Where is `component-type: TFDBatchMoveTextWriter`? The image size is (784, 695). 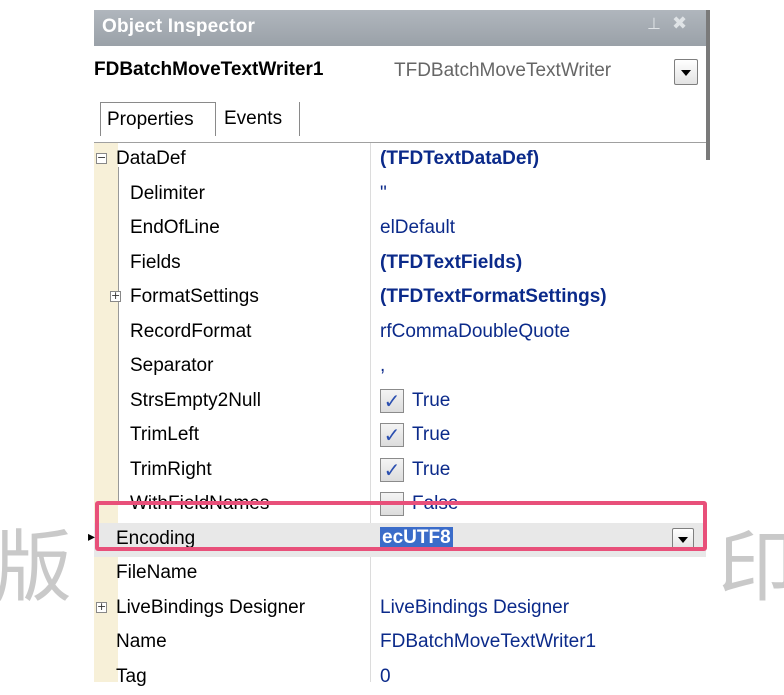 component-type: TFDBatchMoveTextWriter is located at coordinates (503, 70).